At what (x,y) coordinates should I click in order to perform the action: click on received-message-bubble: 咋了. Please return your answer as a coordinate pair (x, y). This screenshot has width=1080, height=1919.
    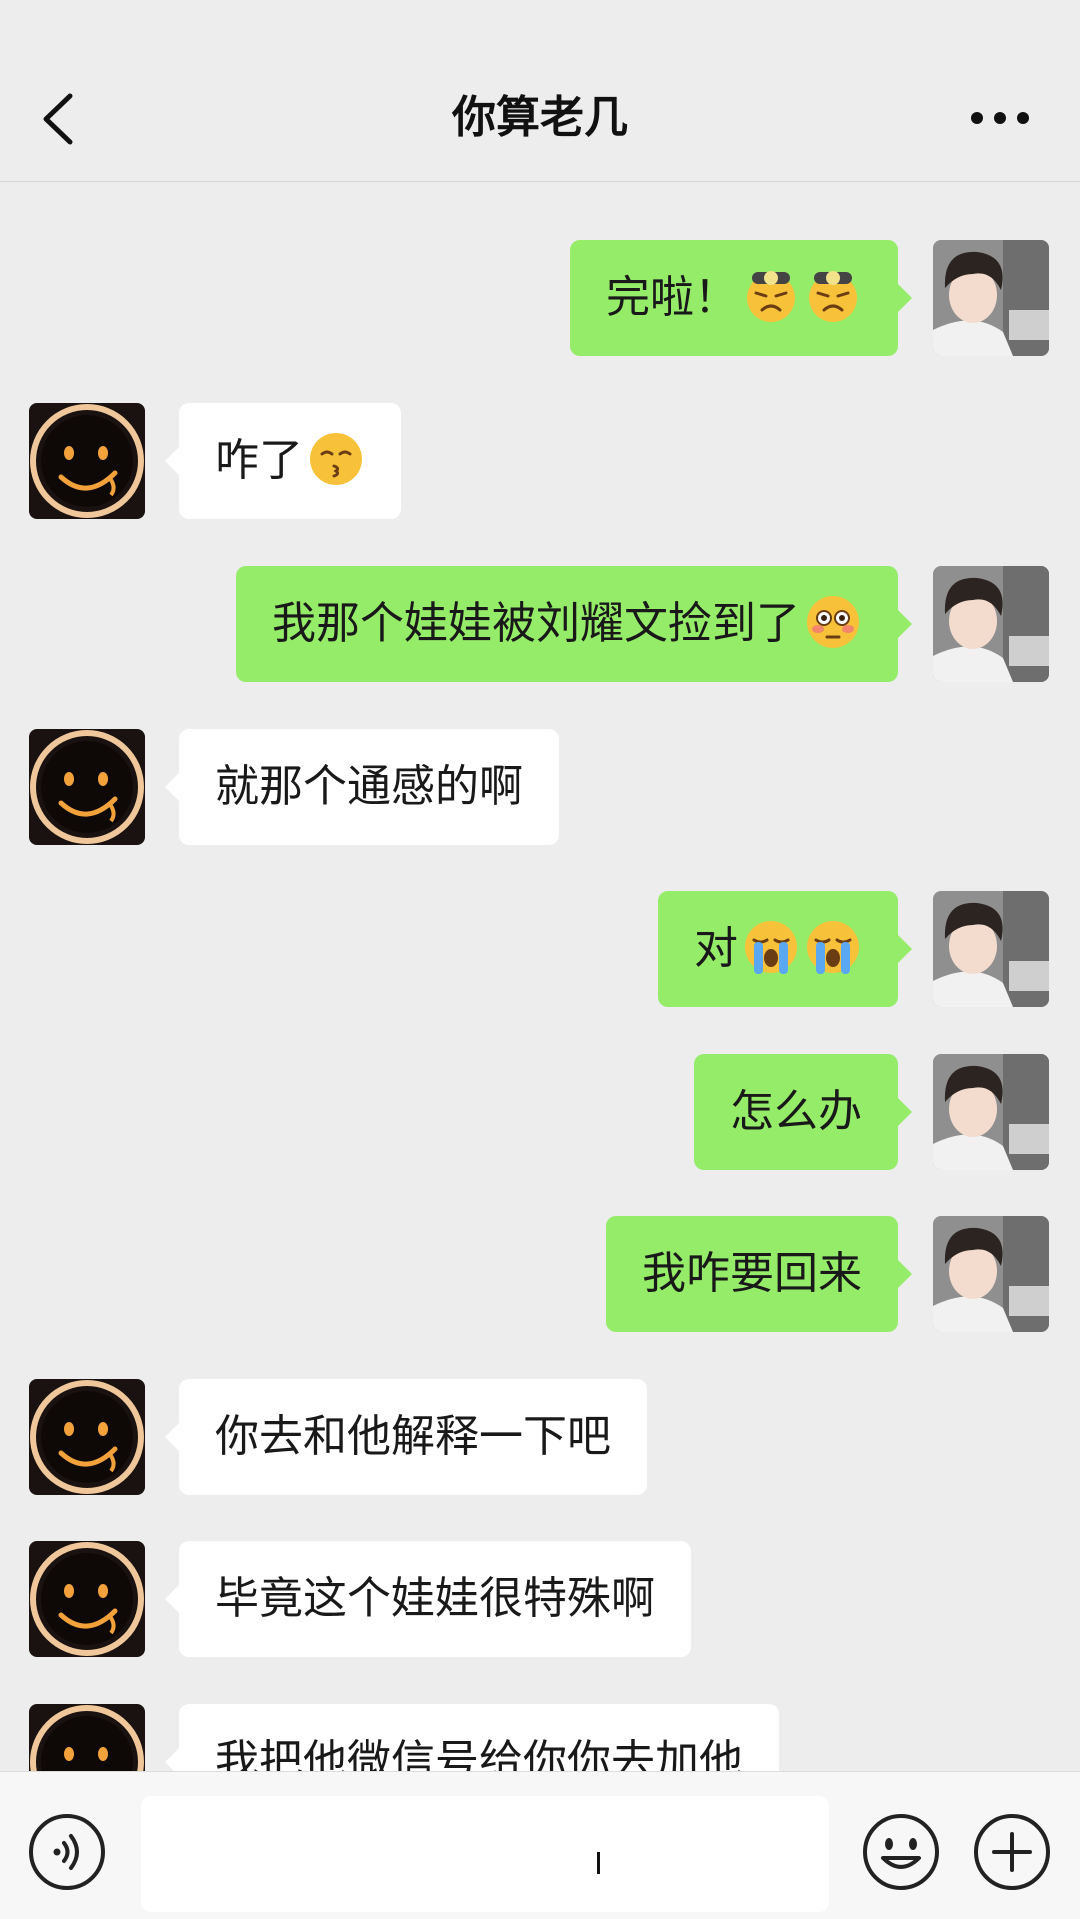
    Looking at the image, I should click on (283, 461).